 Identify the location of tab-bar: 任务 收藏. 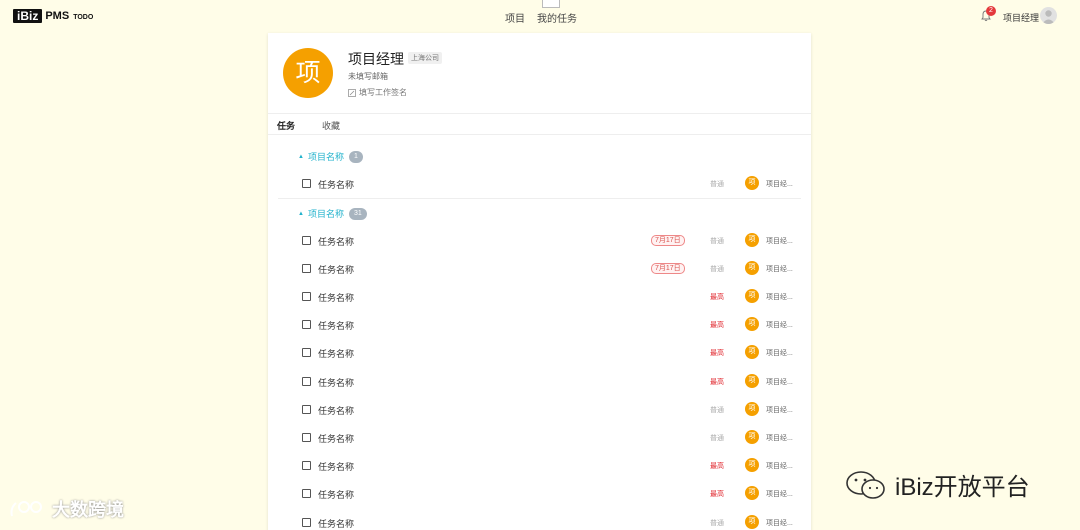
(539, 124).